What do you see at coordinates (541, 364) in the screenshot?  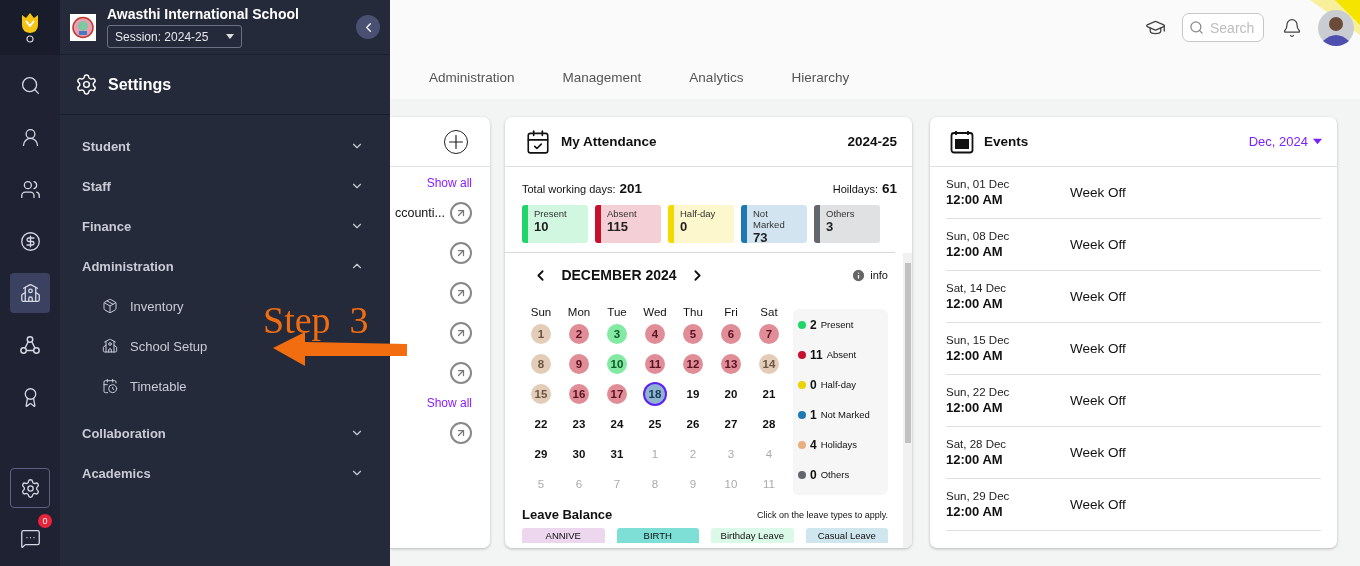 I see `calendar-day: 8` at bounding box center [541, 364].